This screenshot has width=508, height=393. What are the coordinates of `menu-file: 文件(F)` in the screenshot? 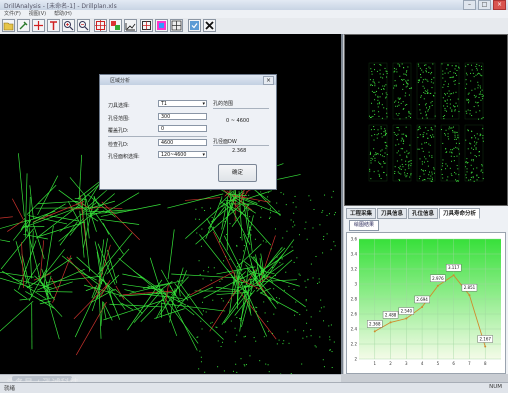 It's located at (12, 14).